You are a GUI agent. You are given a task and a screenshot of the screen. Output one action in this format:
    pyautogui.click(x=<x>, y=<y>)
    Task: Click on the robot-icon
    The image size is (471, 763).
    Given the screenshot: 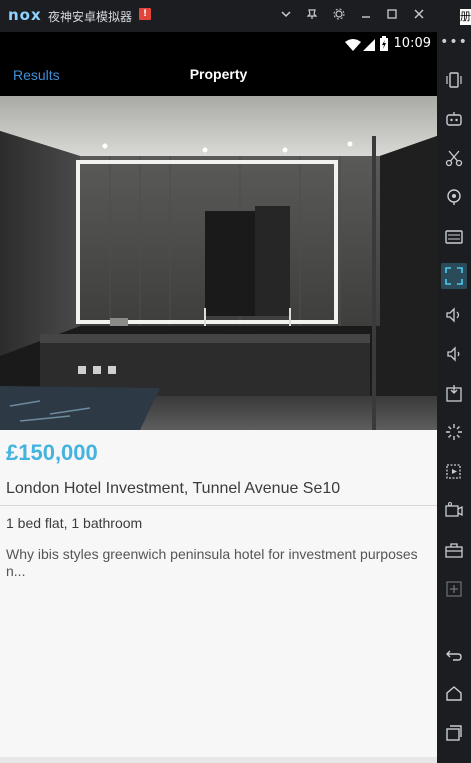 What is the action you would take?
    pyautogui.click(x=454, y=119)
    